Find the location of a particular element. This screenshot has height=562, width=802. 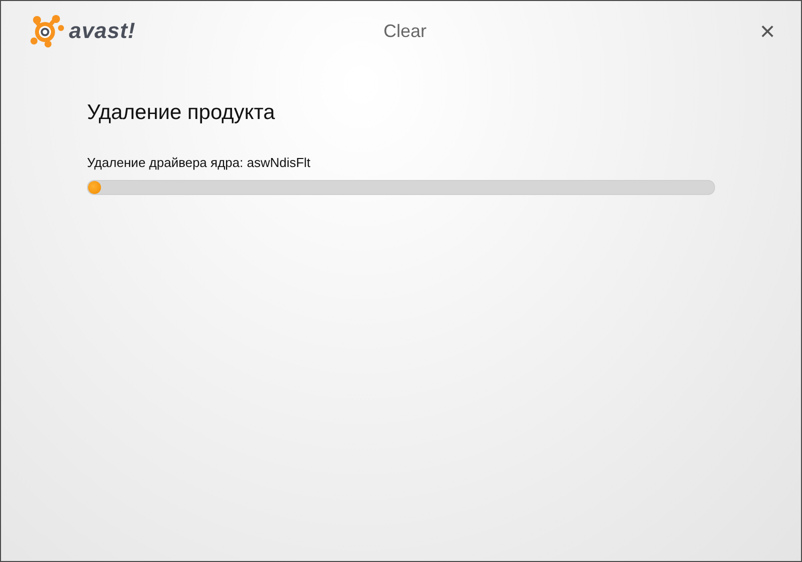

window-title: Clear is located at coordinates (404, 31).